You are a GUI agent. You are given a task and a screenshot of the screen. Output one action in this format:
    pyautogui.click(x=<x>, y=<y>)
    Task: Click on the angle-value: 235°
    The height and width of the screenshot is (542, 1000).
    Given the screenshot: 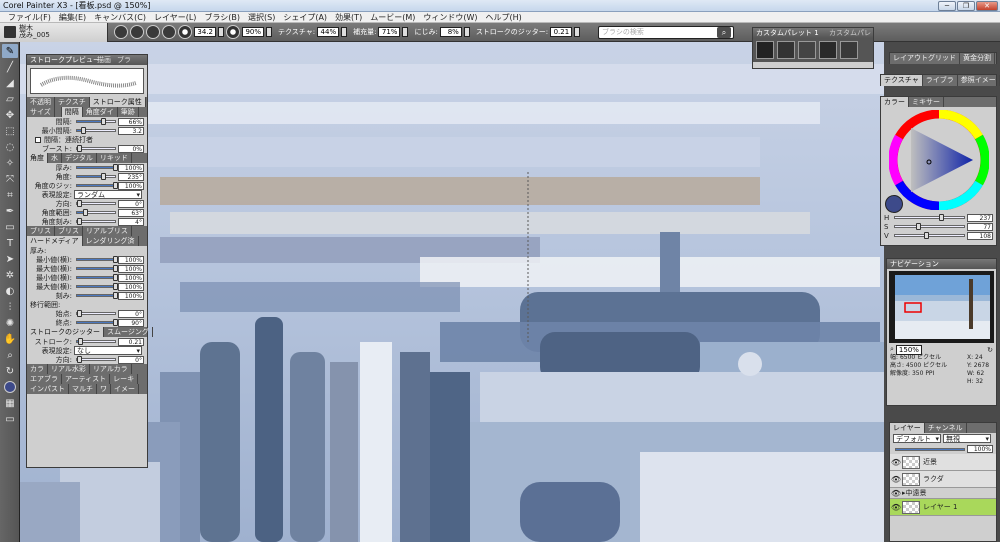 What is the action you would take?
    pyautogui.click(x=131, y=176)
    